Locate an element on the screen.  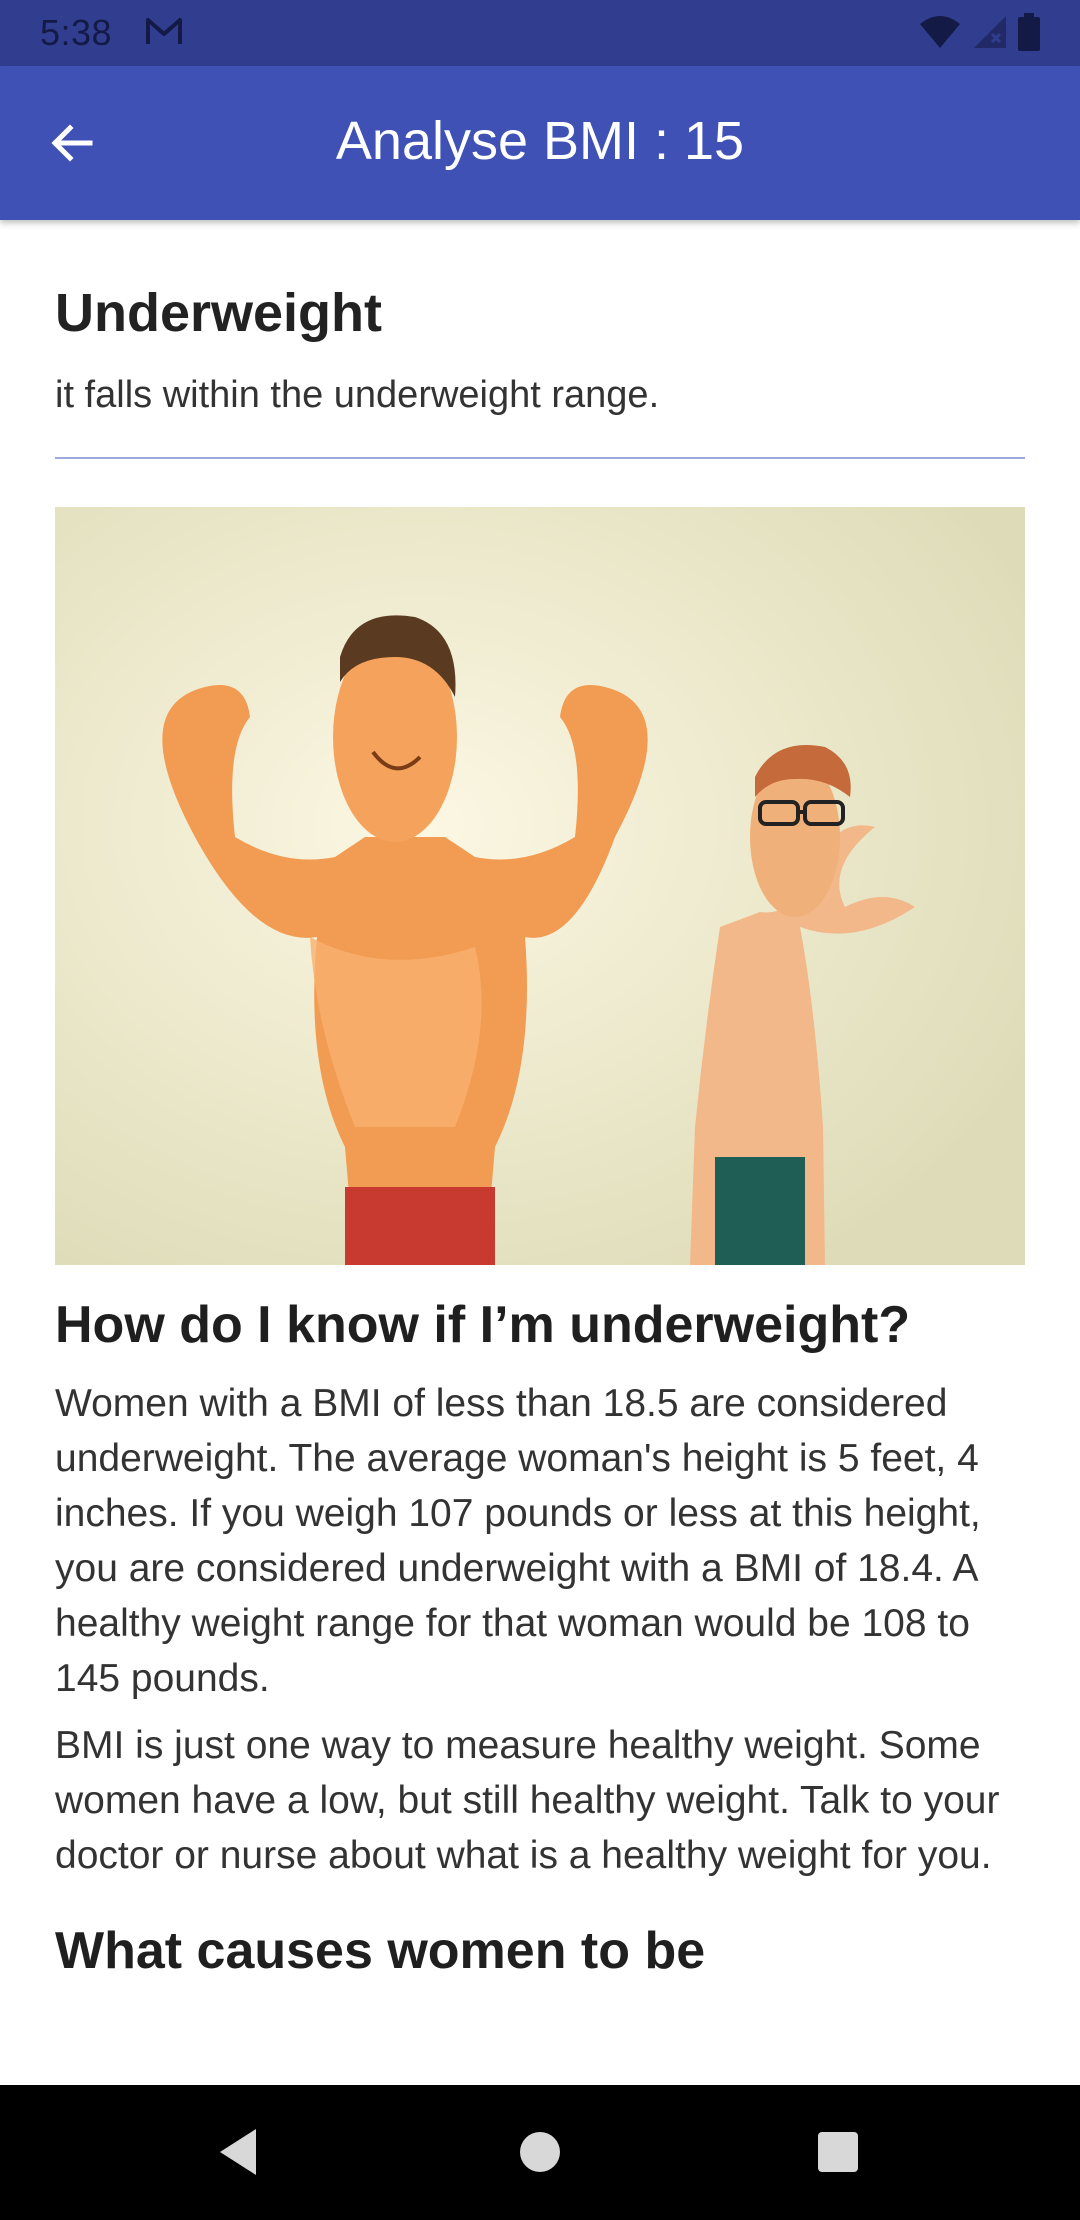
section-heading: What causes women to be is located at coordinates (380, 1951).